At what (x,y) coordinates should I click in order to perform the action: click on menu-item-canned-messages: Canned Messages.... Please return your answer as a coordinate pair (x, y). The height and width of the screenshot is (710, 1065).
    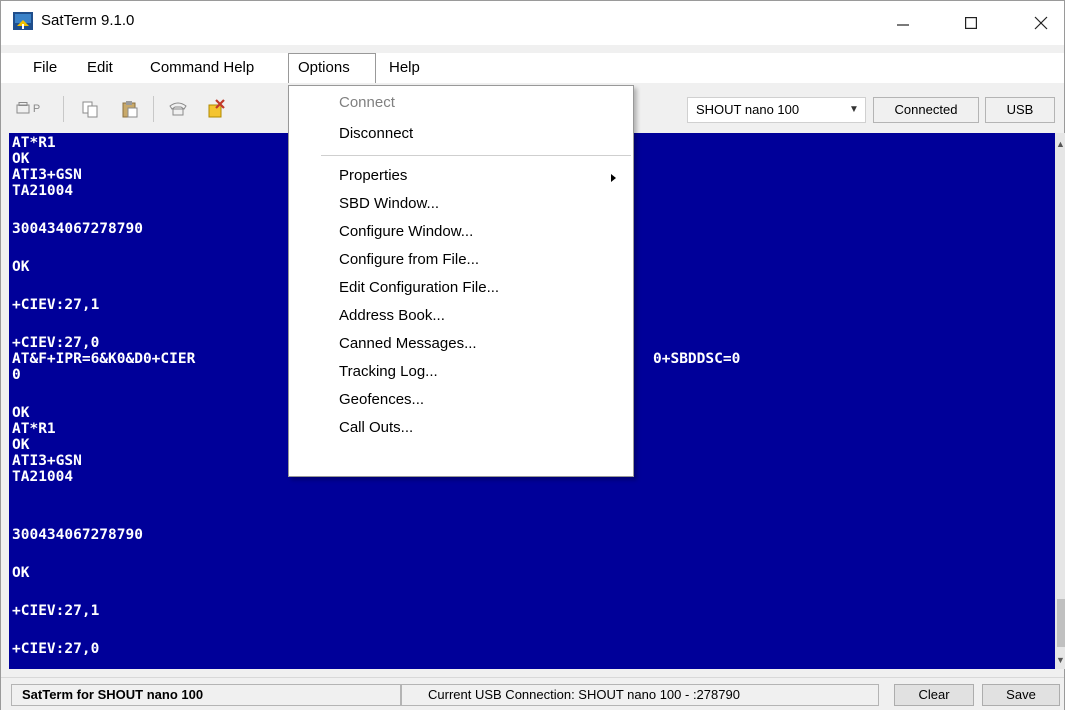
    Looking at the image, I should click on (408, 344).